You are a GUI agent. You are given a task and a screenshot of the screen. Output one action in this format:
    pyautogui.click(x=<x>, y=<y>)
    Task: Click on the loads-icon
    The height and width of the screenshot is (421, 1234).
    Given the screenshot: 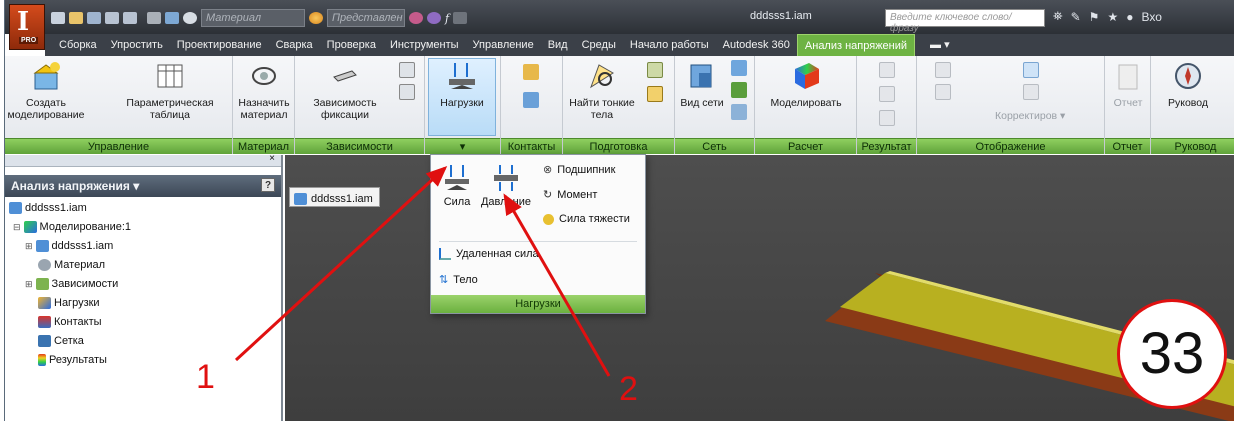 What is the action you would take?
    pyautogui.click(x=462, y=76)
    